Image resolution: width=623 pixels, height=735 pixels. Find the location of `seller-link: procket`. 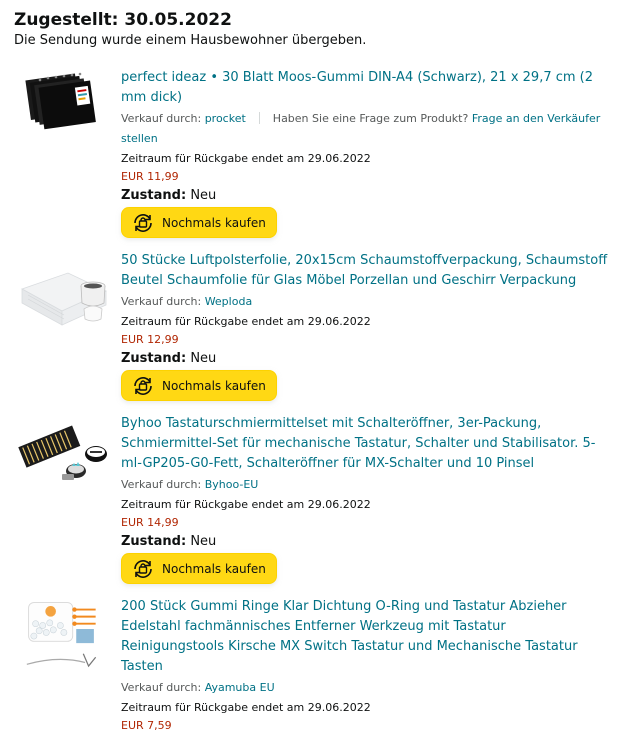

seller-link: procket is located at coordinates (225, 118).